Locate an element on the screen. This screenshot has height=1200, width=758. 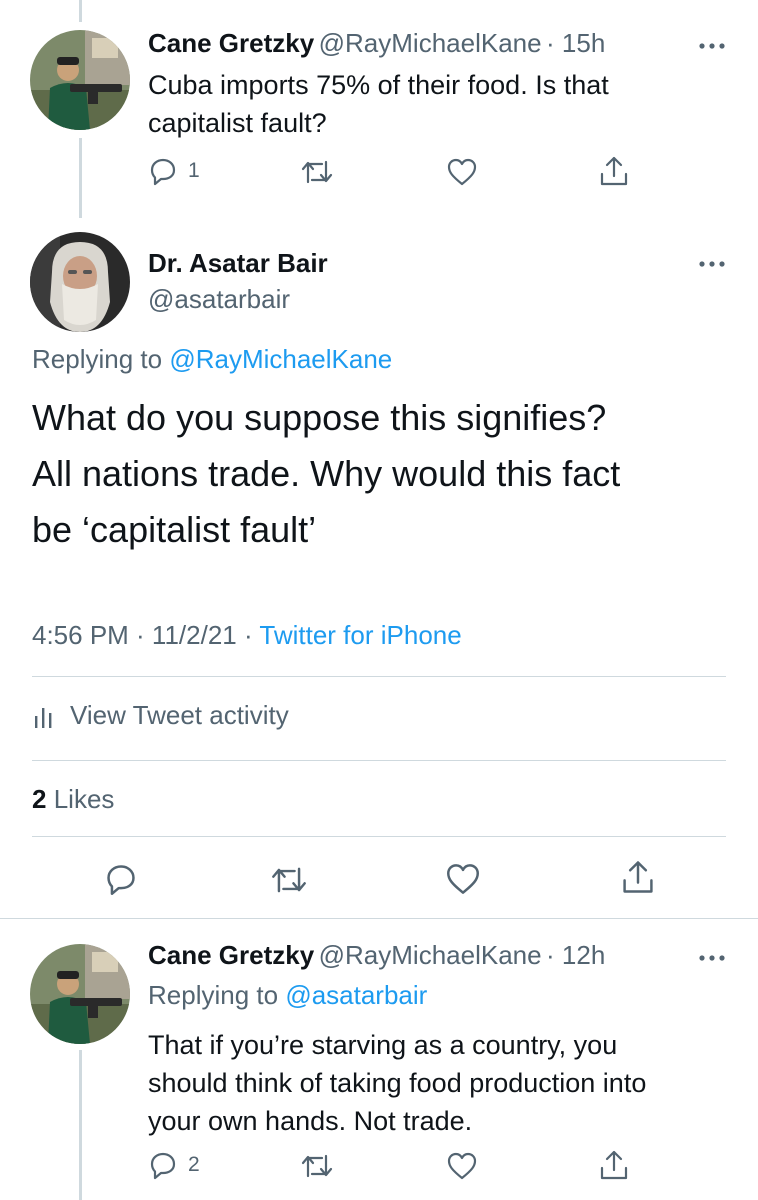
reply-button: 1 is located at coordinates (174, 171).